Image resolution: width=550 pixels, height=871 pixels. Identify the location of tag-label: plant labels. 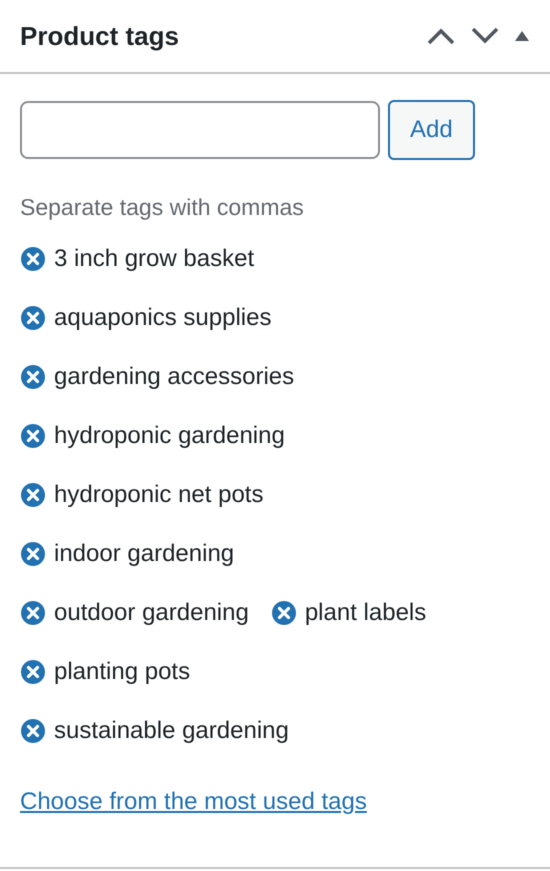
(365, 613).